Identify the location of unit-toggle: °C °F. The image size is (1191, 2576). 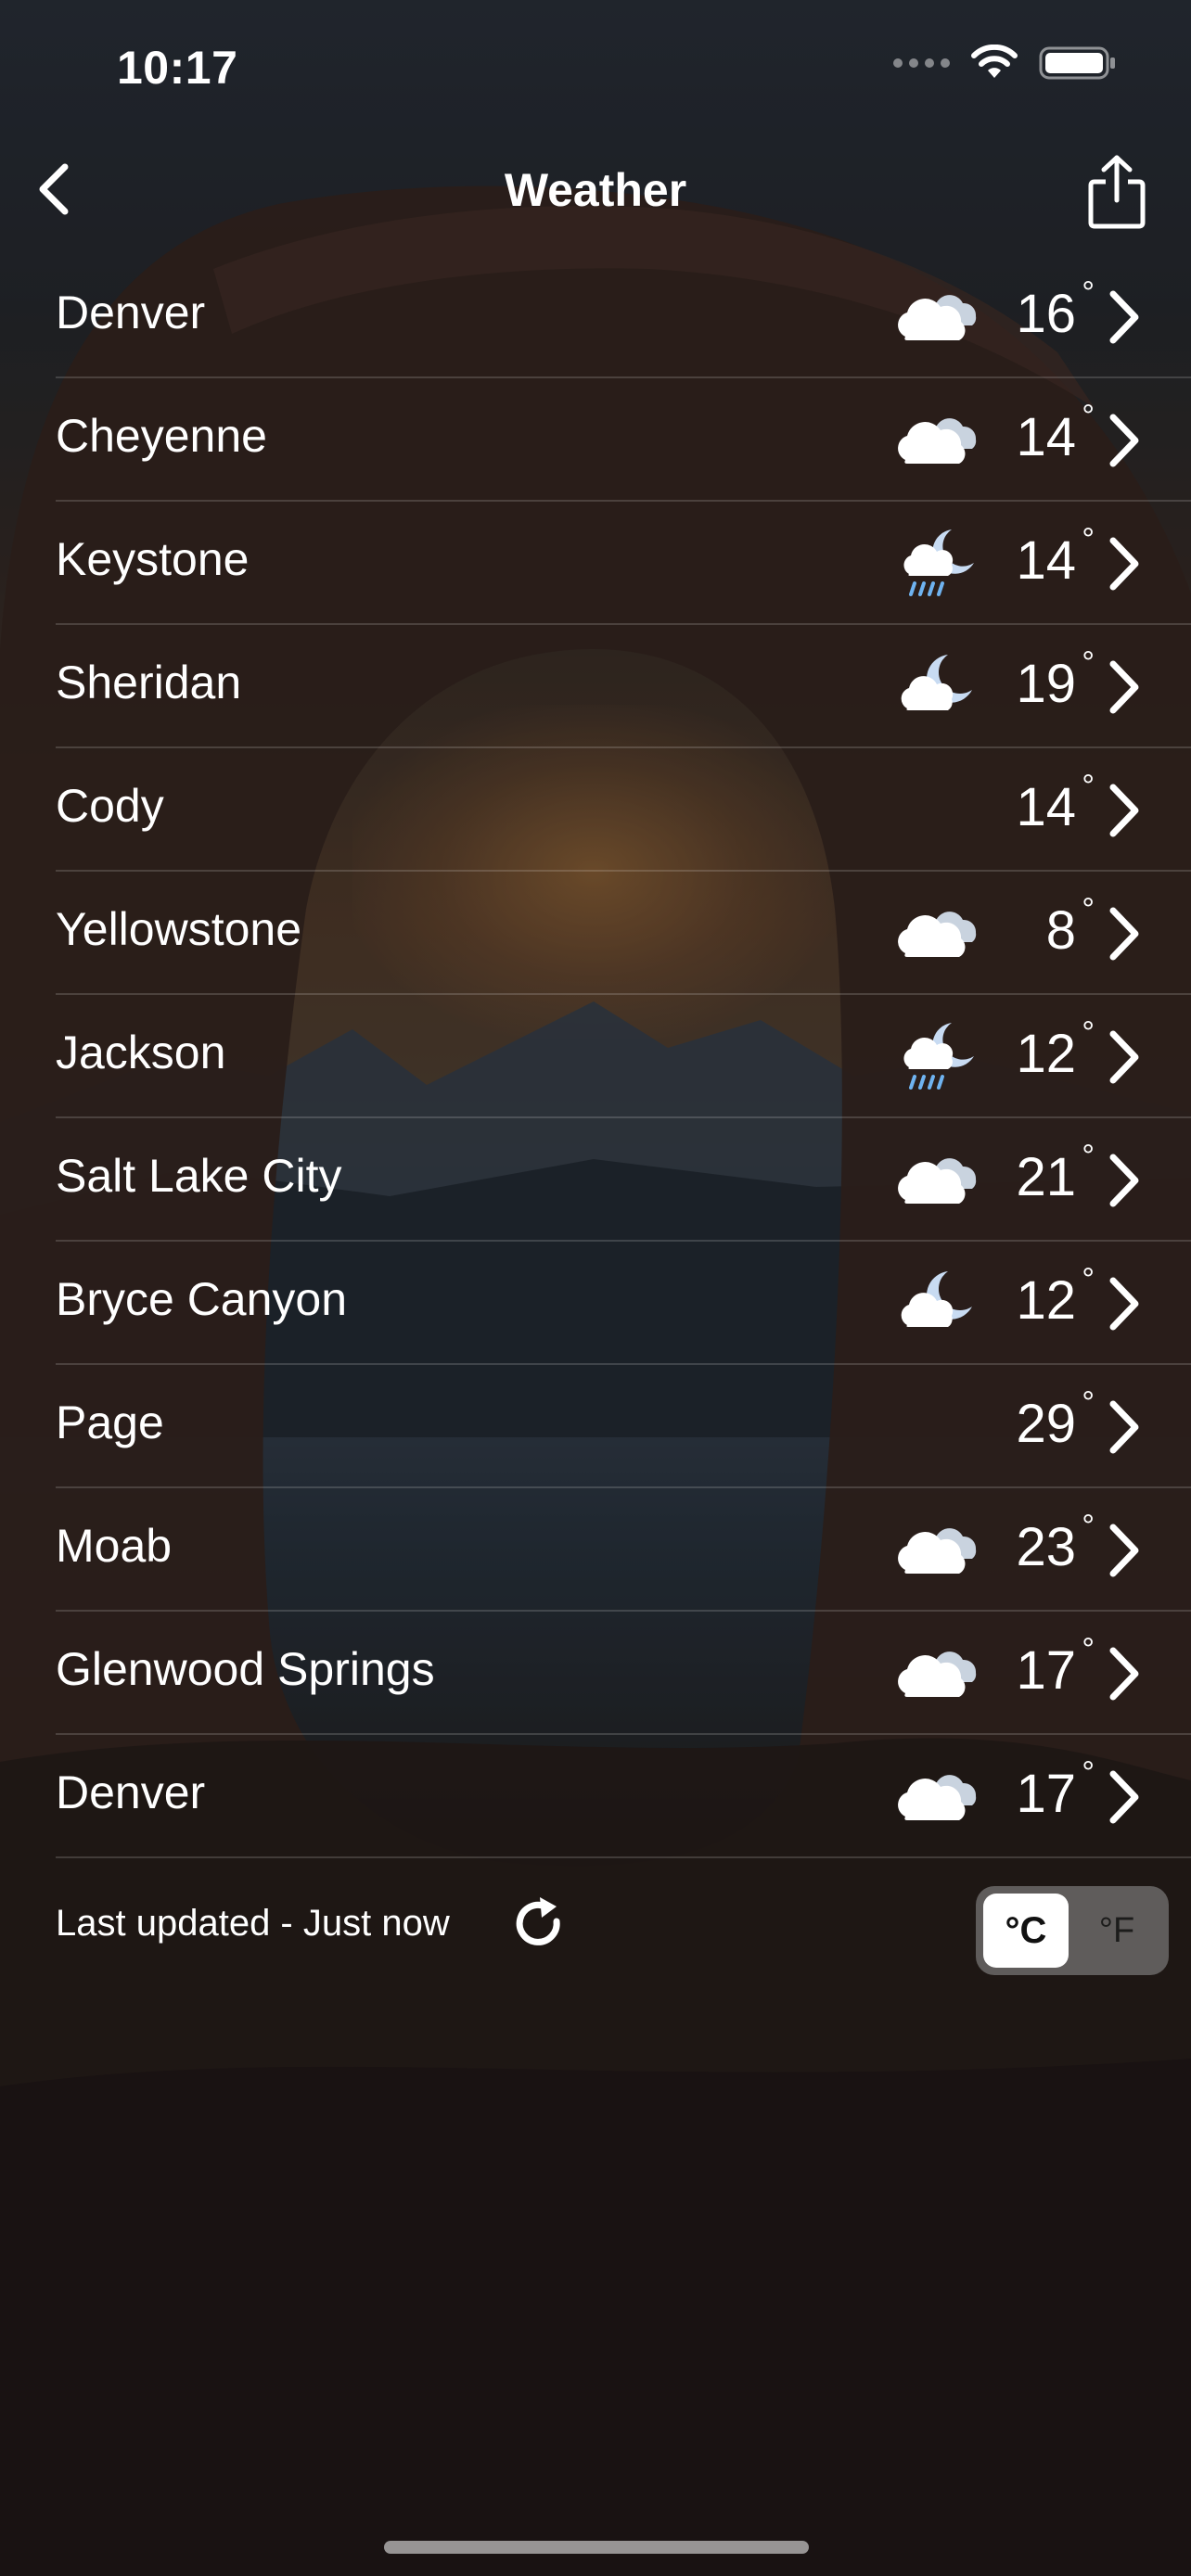
(1073, 1930).